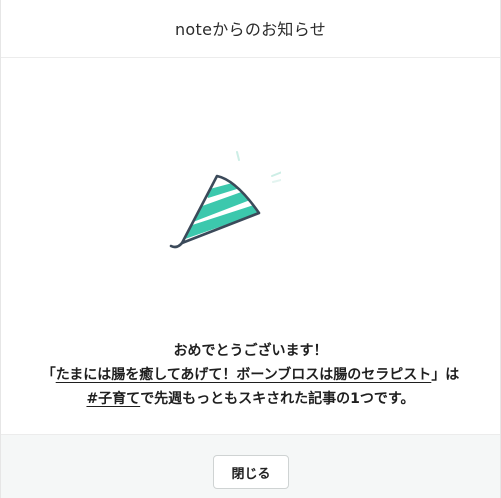 Image resolution: width=501 pixels, height=498 pixels. Describe the element at coordinates (113, 399) in the screenshot. I see `hashtag-link: #子育て` at that location.